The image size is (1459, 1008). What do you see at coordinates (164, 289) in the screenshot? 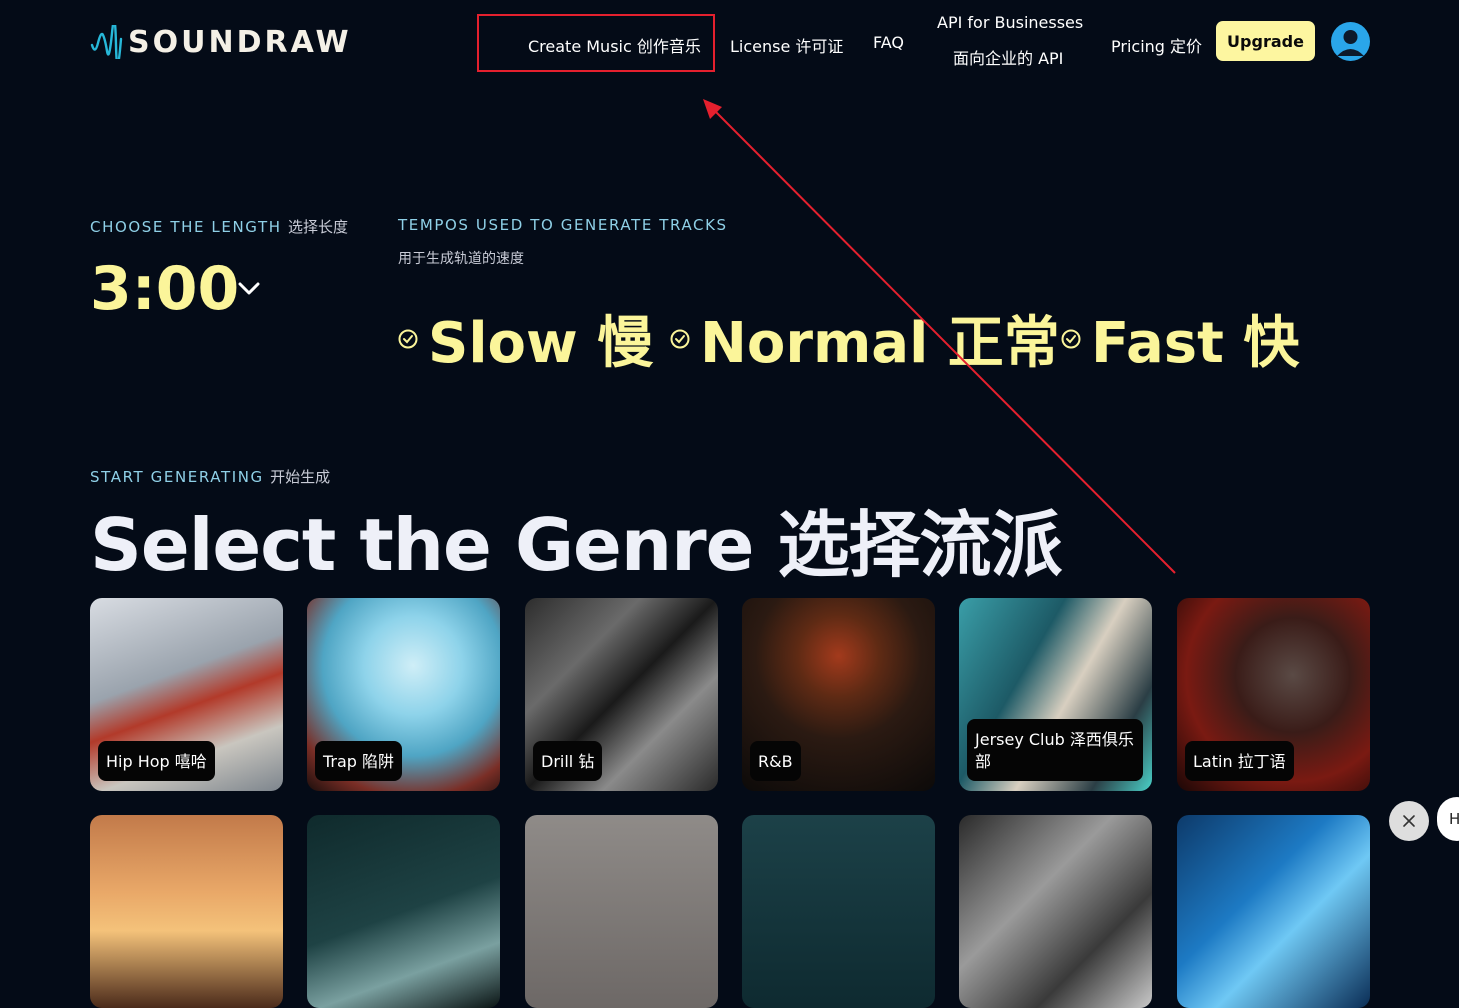
I see `length-value: 3:00` at bounding box center [164, 289].